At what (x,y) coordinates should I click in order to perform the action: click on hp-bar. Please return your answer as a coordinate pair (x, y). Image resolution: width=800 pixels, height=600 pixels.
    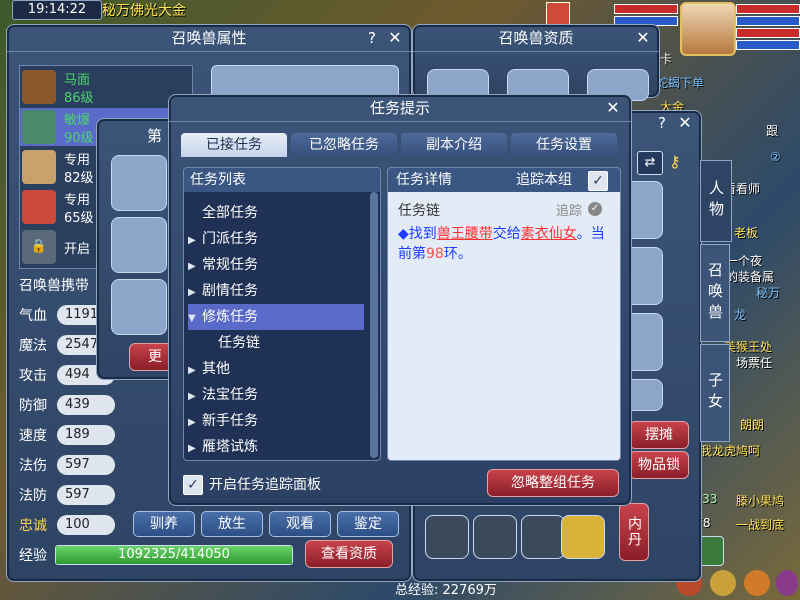
    Looking at the image, I should click on (768, 9).